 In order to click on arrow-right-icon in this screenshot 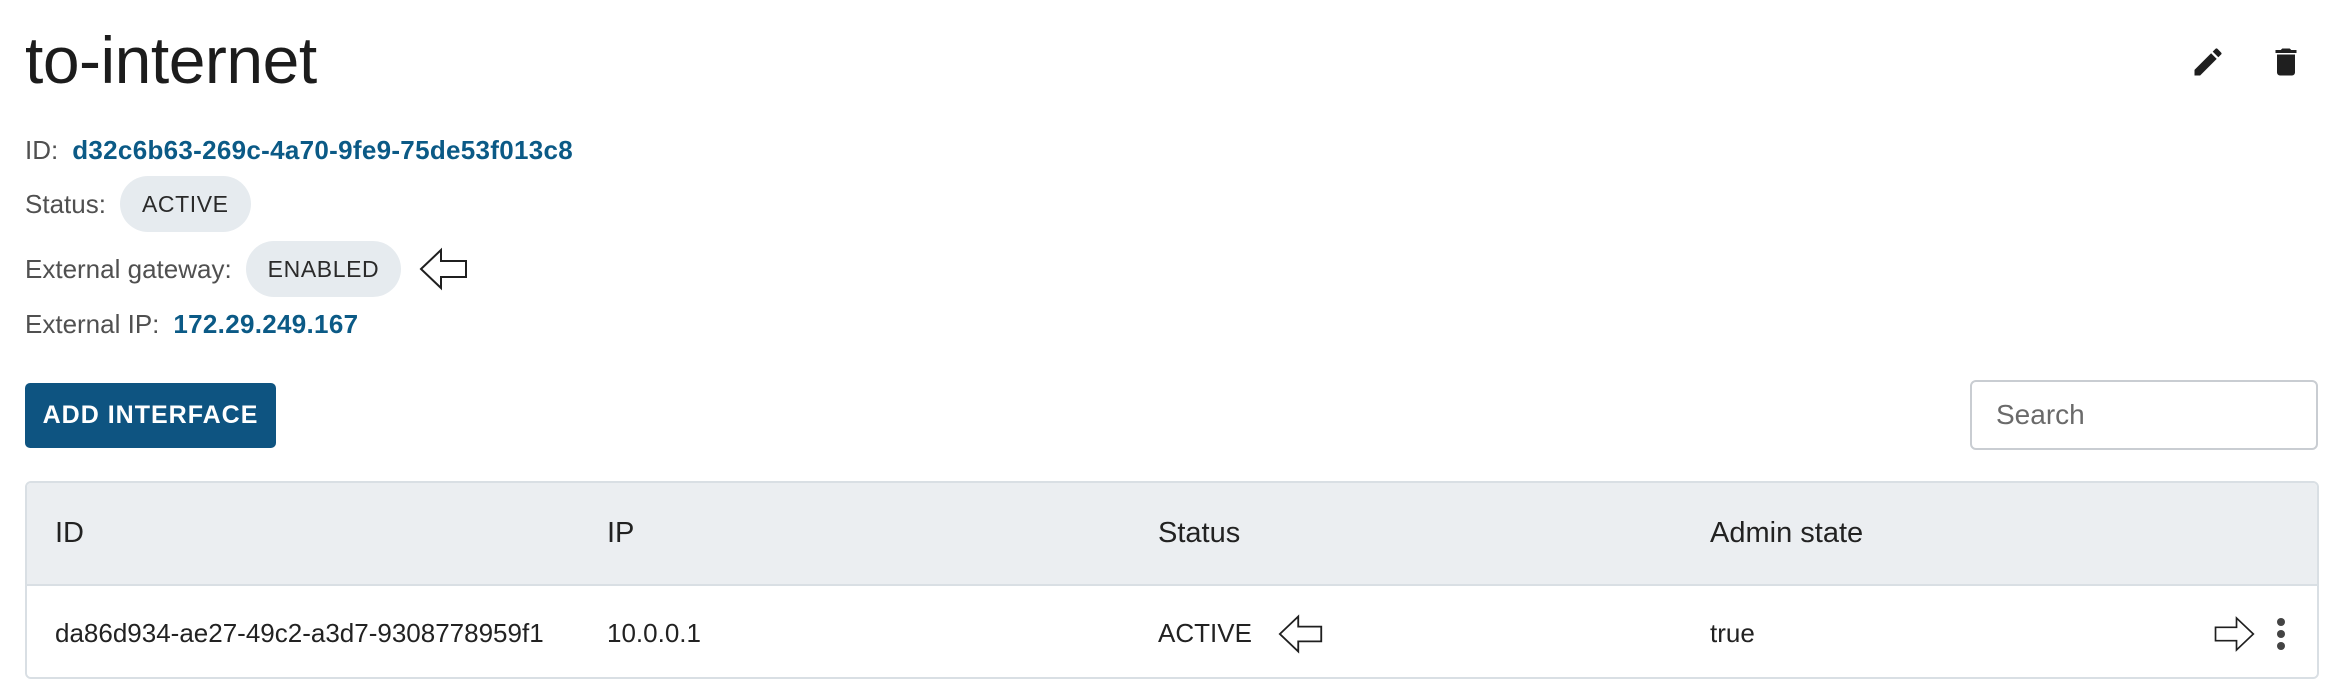, I will do `click(2234, 634)`.